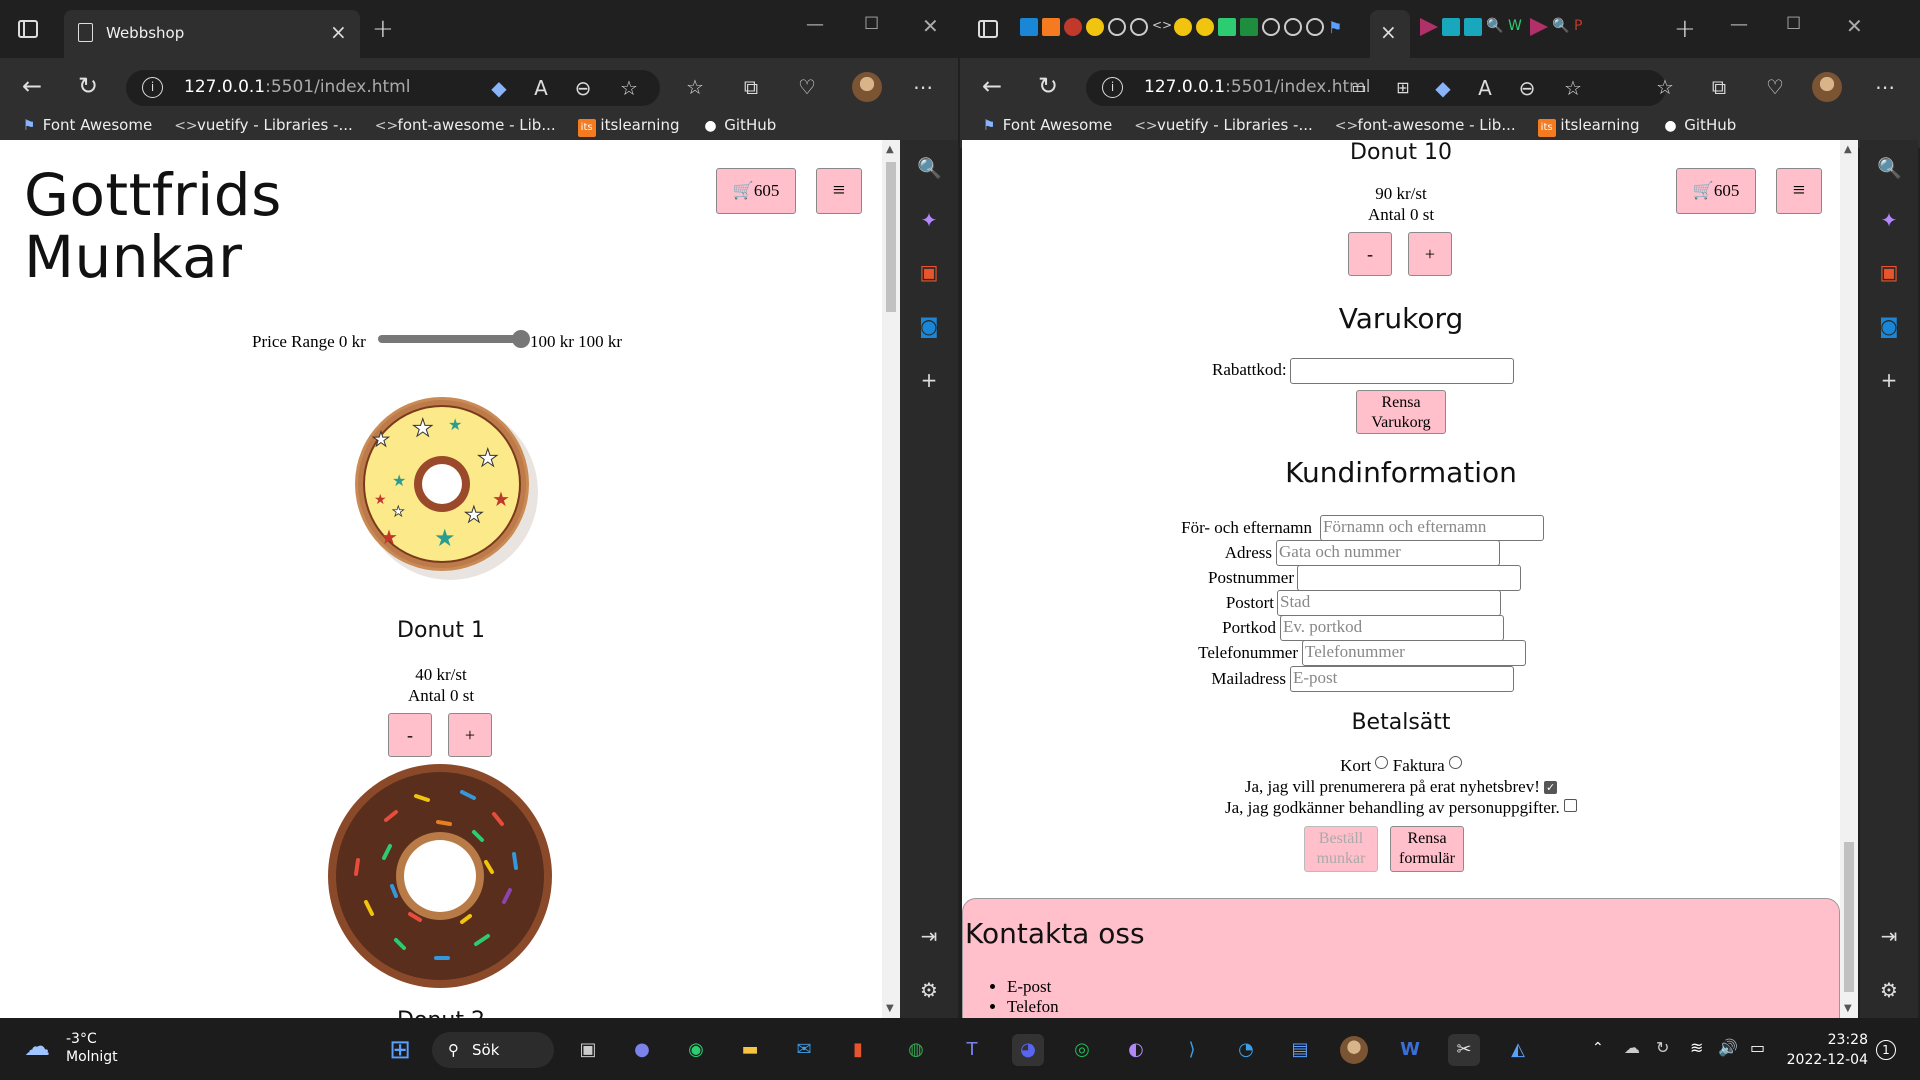 The image size is (1920, 1080). Describe the element at coordinates (400, 1050) in the screenshot. I see `start-icon: ⊞` at that location.